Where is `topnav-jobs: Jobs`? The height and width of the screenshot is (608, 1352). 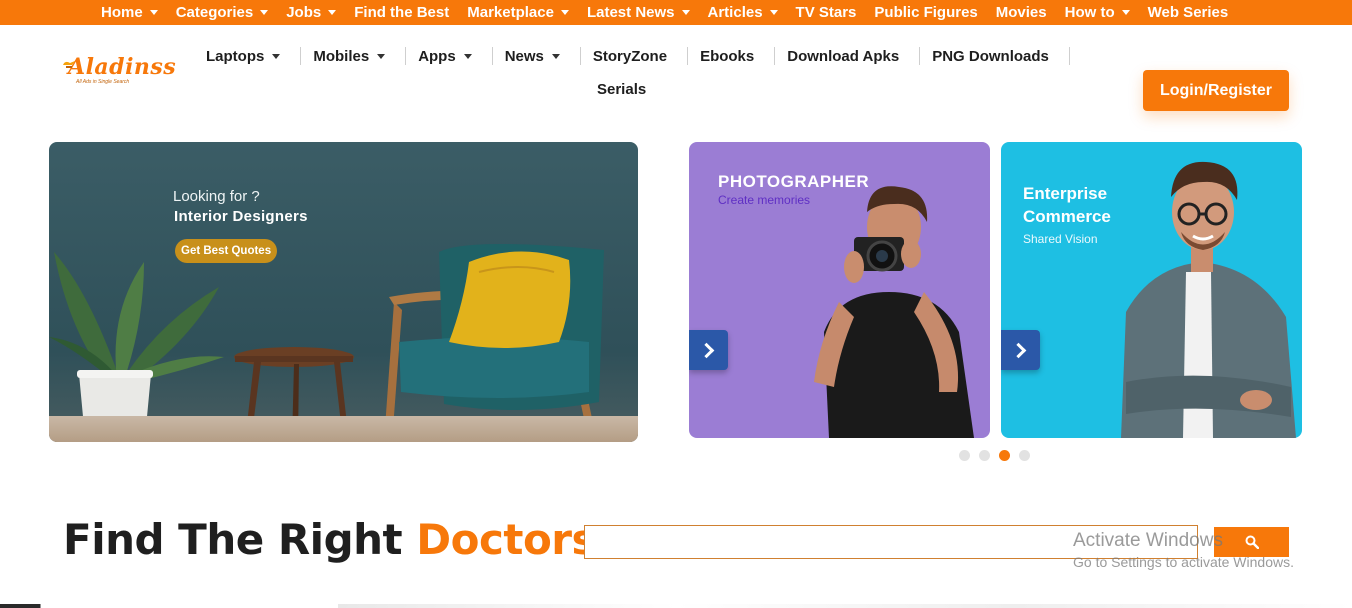
topnav-jobs: Jobs is located at coordinates (311, 12).